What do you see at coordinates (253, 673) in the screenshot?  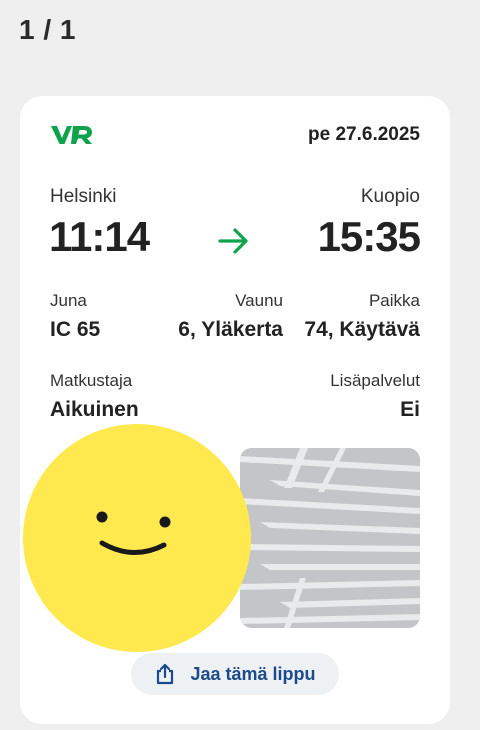 I see `share-button-label: Jaa tämä lippu` at bounding box center [253, 673].